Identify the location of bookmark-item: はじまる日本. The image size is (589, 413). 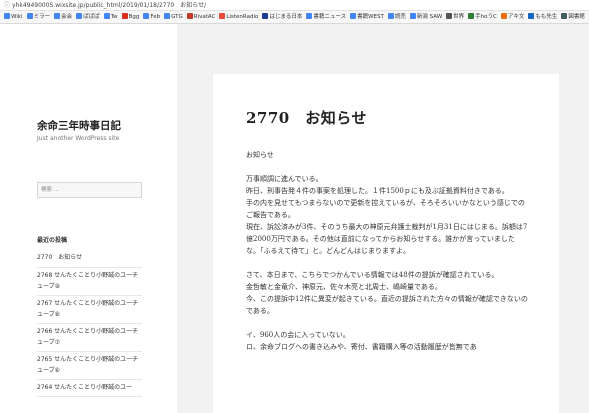
(282, 17).